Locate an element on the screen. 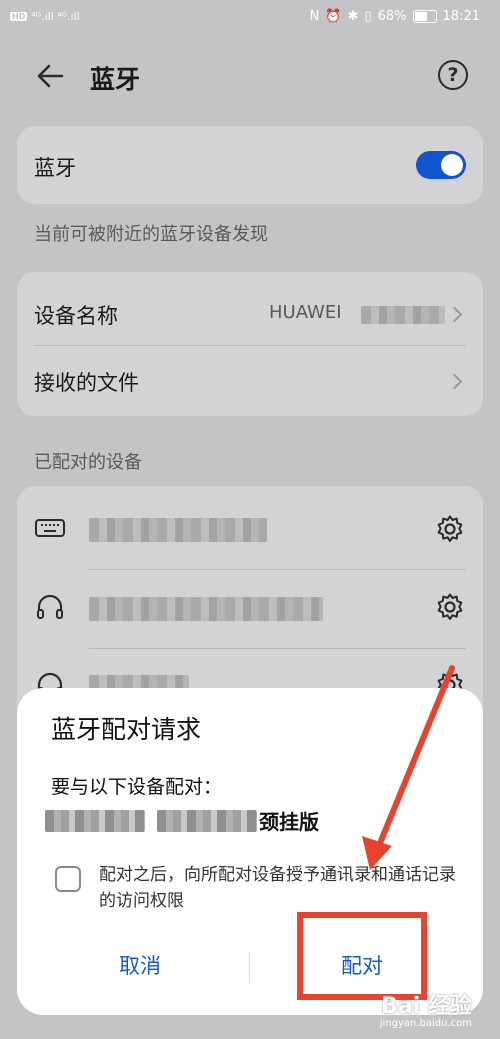 The width and height of the screenshot is (500, 1039). status-bar-left: HD ⁴ᴳ.ıll ⁴ᴳ.ıll is located at coordinates (45, 16).